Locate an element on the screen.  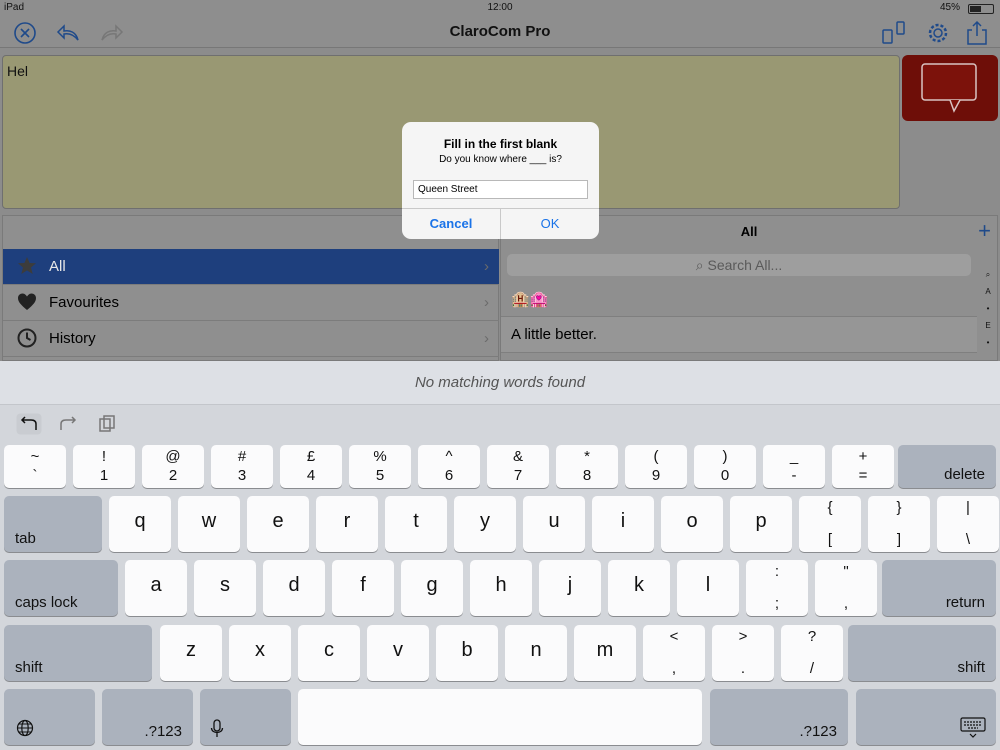
key-s: s is located at coordinates (225, 588).